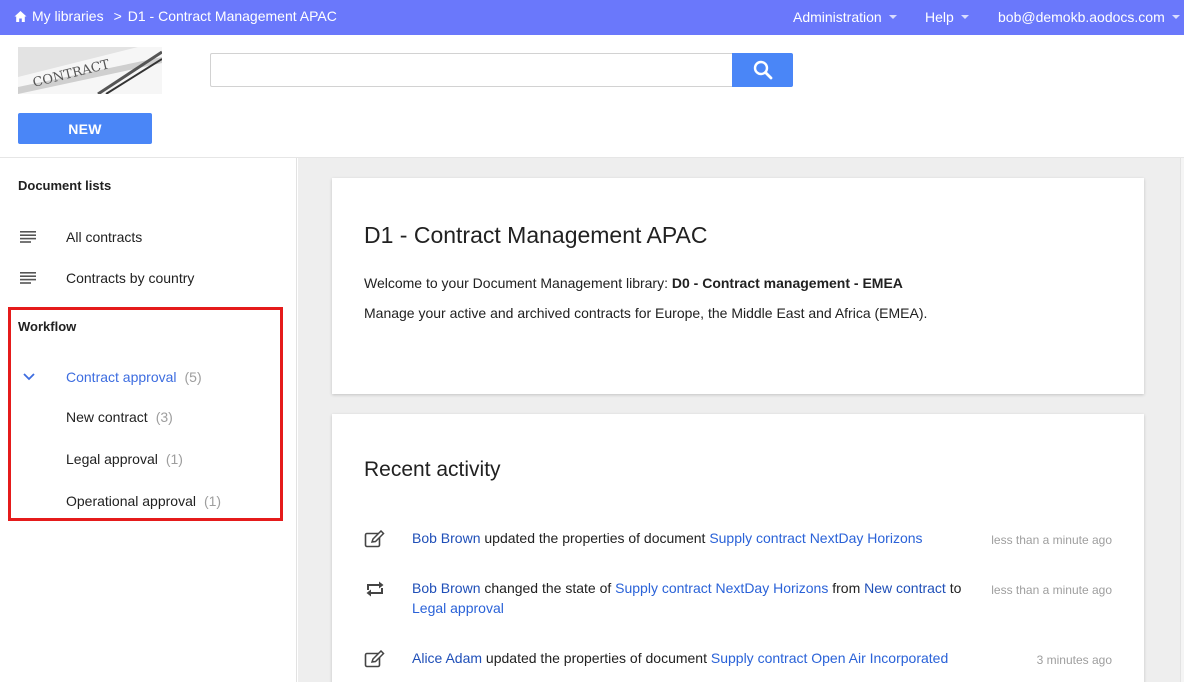  I want to click on sidebar-item-label: Contracts by country, so click(130, 278).